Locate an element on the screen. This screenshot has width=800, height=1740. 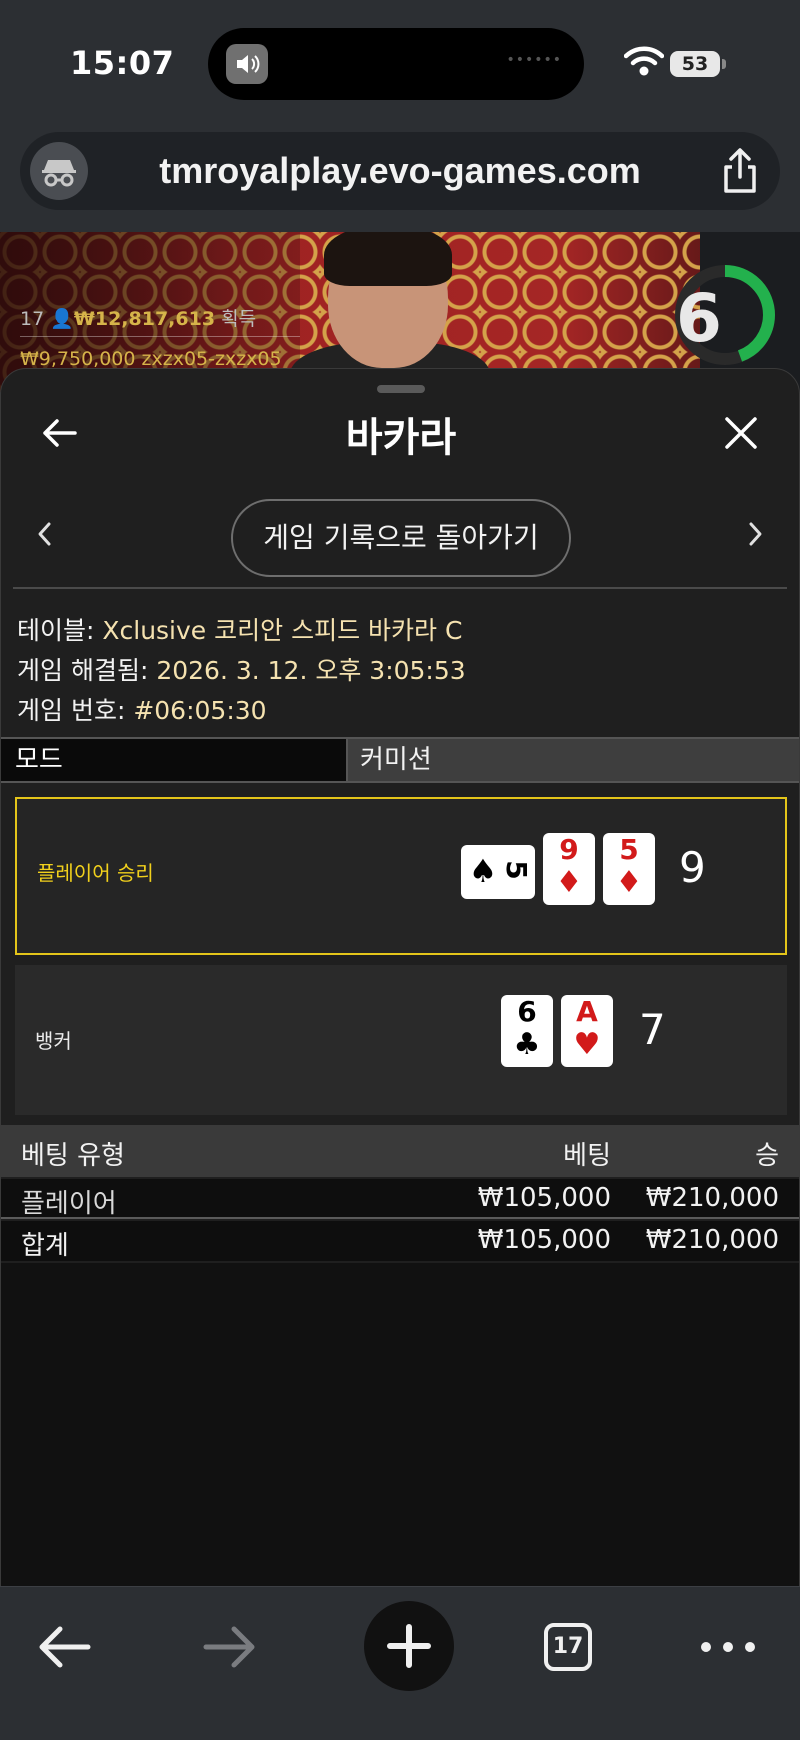
total-label: 합계 is located at coordinates (45, 1246).